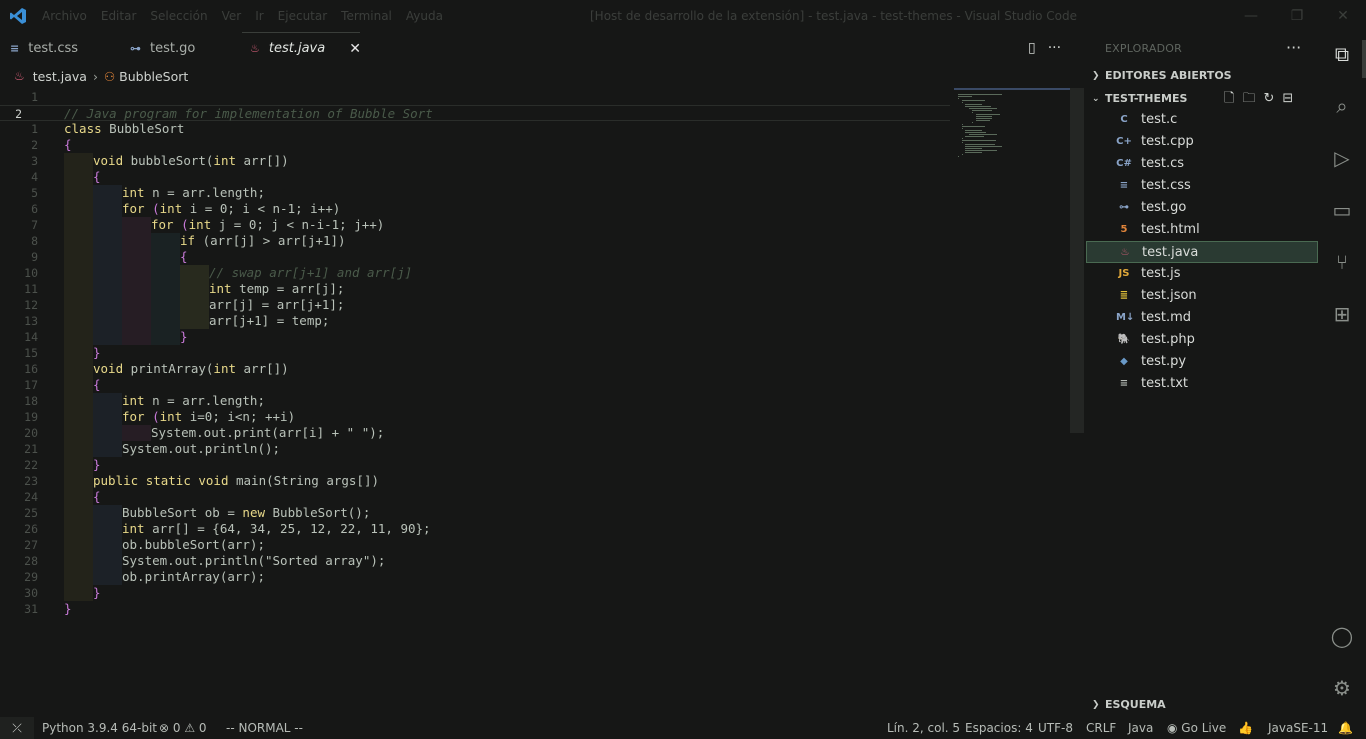 The height and width of the screenshot is (739, 1366). What do you see at coordinates (1202, 208) in the screenshot?
I see `file-item-test-go: ⊶ test.go` at bounding box center [1202, 208].